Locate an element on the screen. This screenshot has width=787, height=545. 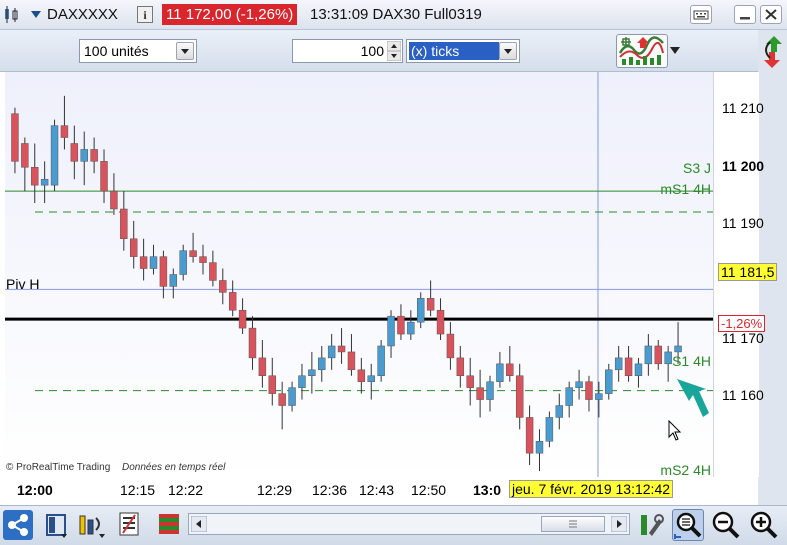
dropdown-arrow-icon is located at coordinates (36, 15).